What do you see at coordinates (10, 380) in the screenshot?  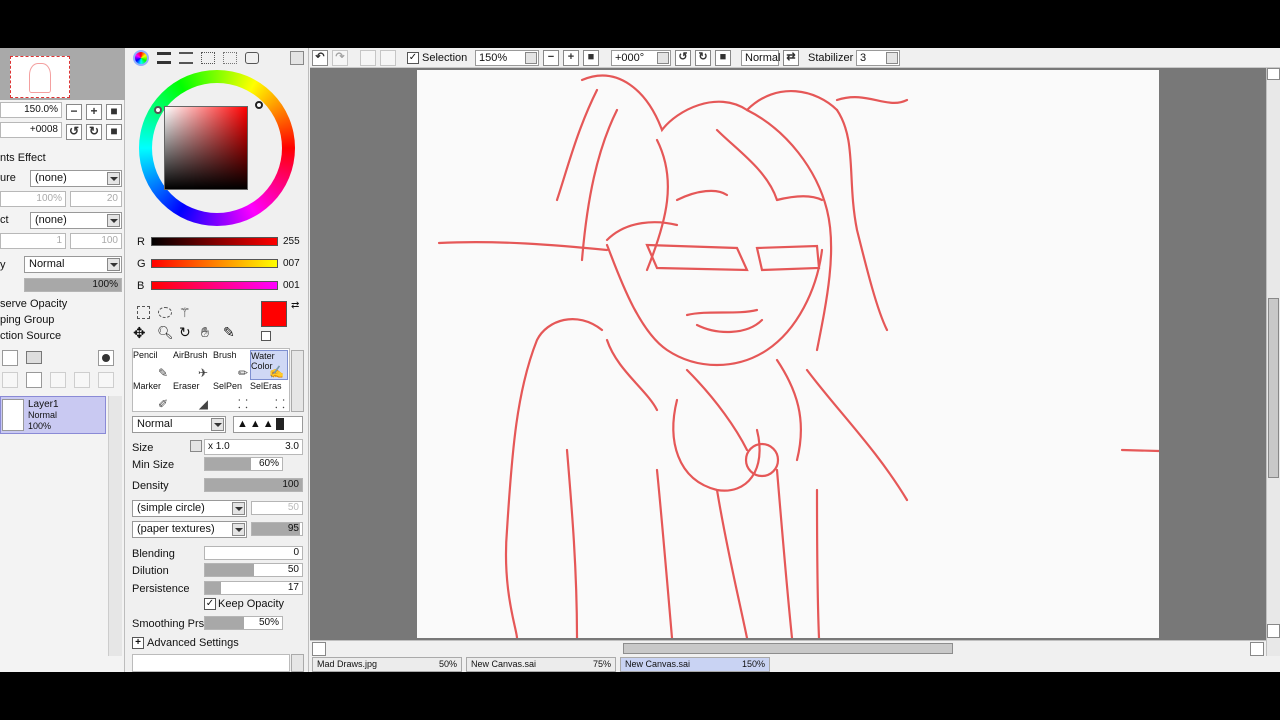 I see `transfer-down-icon` at bounding box center [10, 380].